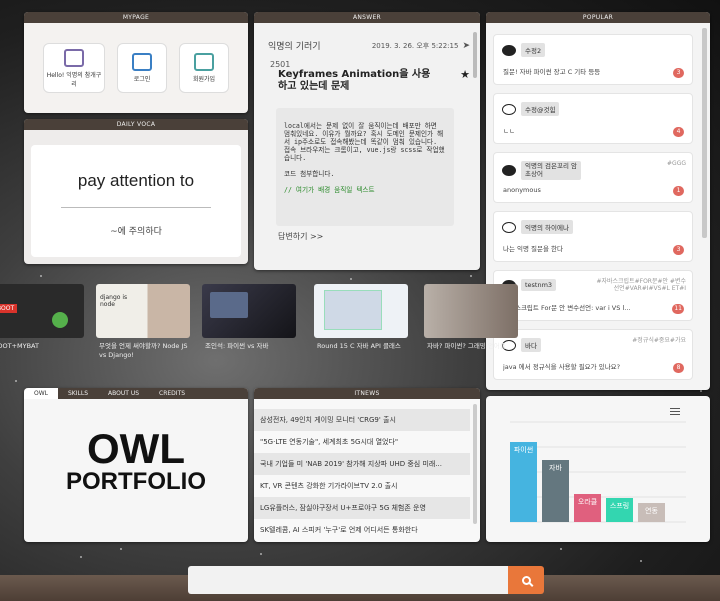 The image size is (720, 601). I want to click on chart-bar, so click(523, 482).